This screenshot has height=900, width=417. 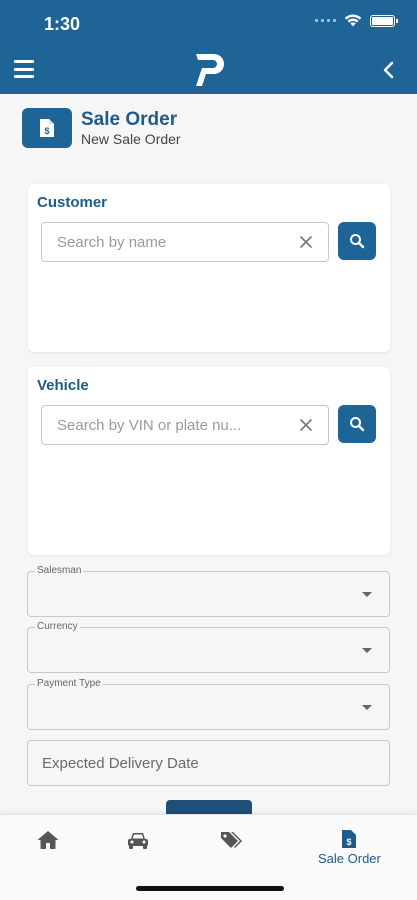 I want to click on currency-label: Currency, so click(x=57, y=627).